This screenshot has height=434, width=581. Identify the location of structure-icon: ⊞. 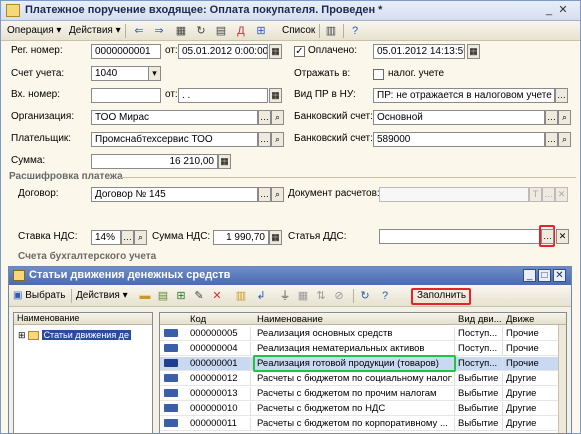
(261, 31).